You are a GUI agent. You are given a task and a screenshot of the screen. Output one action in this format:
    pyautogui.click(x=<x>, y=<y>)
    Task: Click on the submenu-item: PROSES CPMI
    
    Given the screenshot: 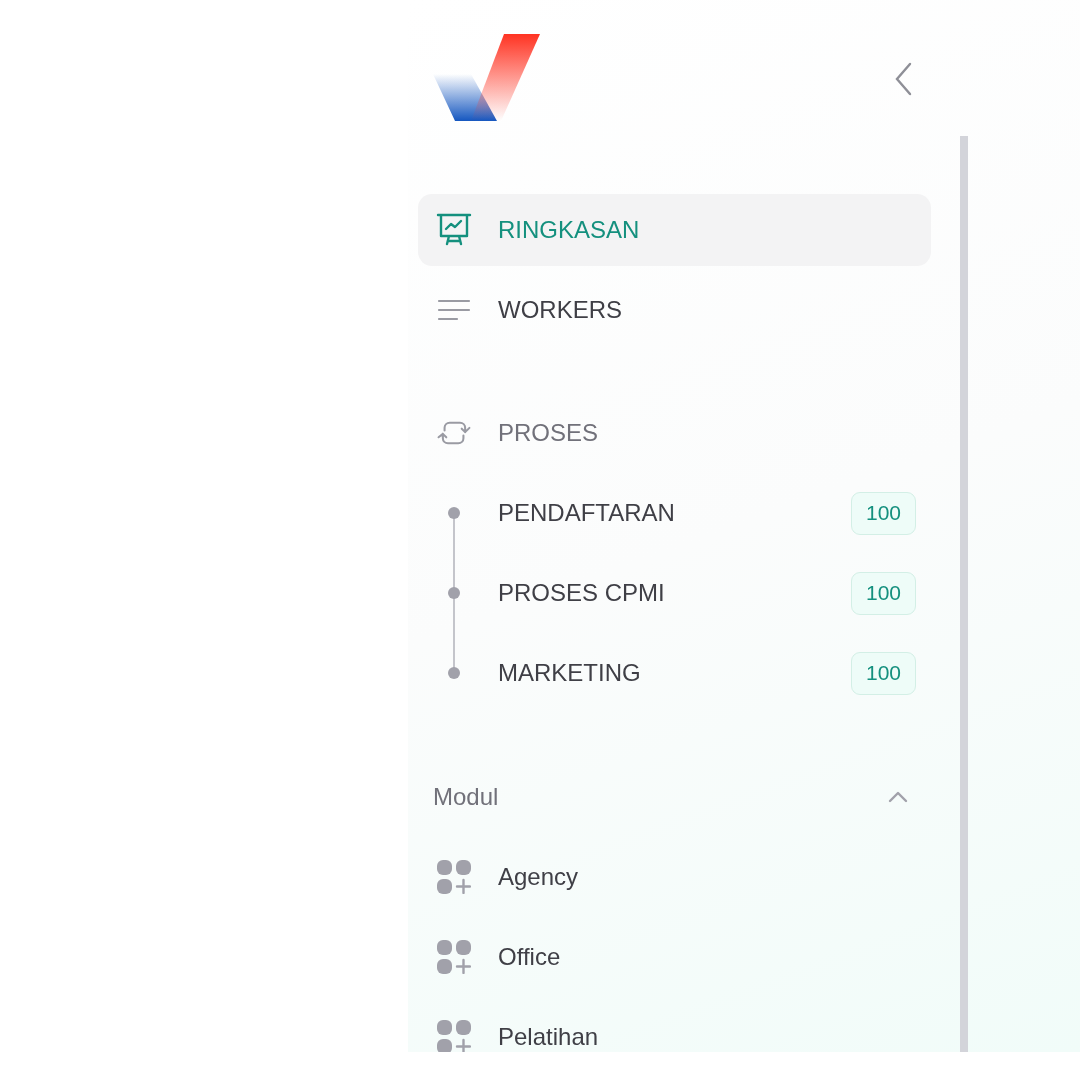 What is the action you would take?
    pyautogui.click(x=674, y=593)
    